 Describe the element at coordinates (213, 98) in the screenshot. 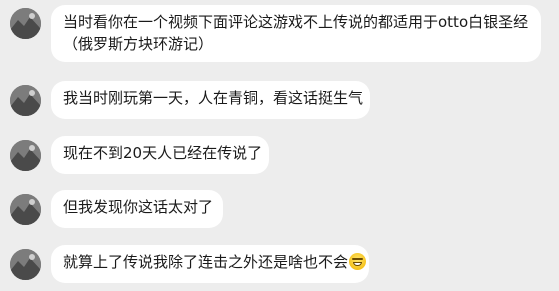

I see `message-text: 我当时刚玩第一天，人在青铜，看这话挺生气` at that location.